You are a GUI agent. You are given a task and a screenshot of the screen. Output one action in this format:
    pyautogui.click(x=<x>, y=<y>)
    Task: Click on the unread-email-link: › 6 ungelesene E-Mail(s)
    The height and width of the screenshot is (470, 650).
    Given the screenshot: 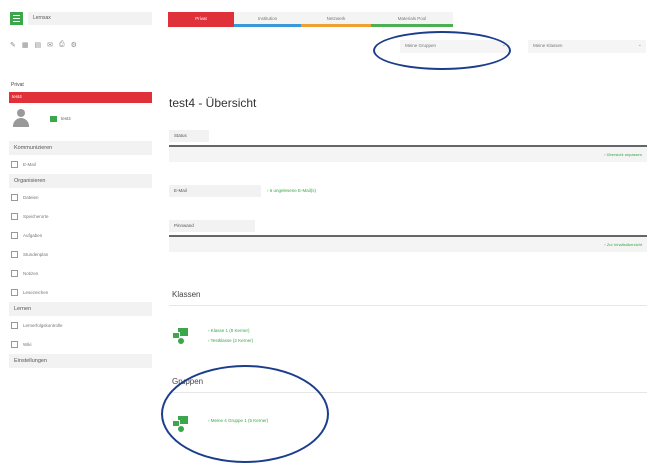 What is the action you would take?
    pyautogui.click(x=291, y=190)
    